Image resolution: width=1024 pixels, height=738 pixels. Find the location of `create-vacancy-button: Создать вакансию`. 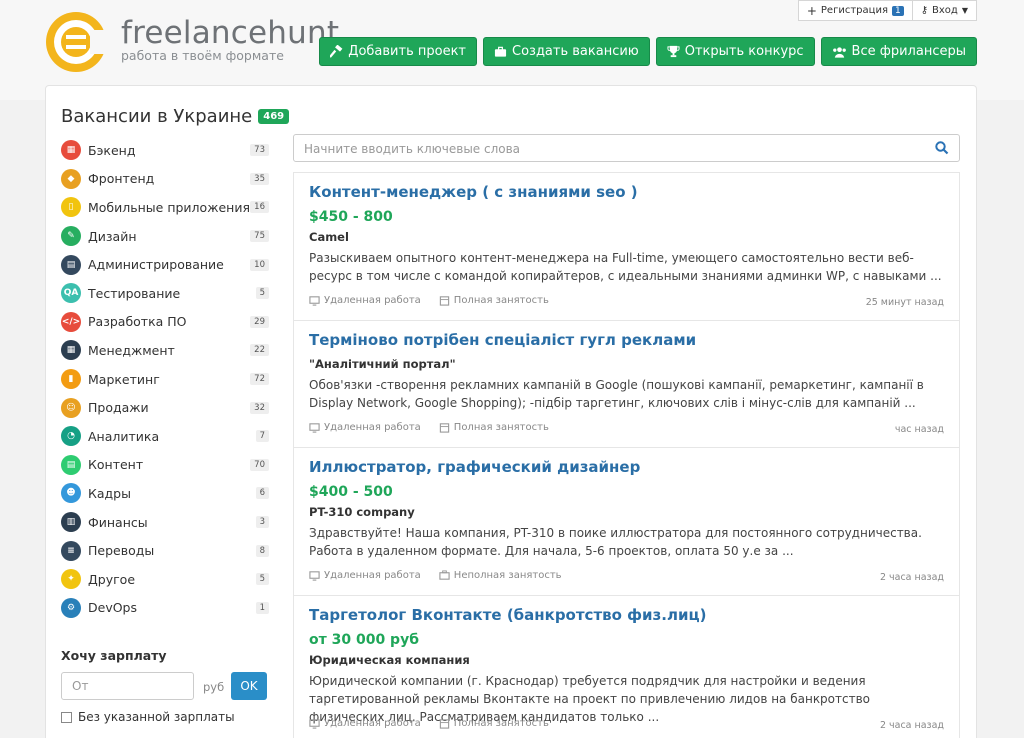

create-vacancy-button: Создать вакансию is located at coordinates (566, 51).